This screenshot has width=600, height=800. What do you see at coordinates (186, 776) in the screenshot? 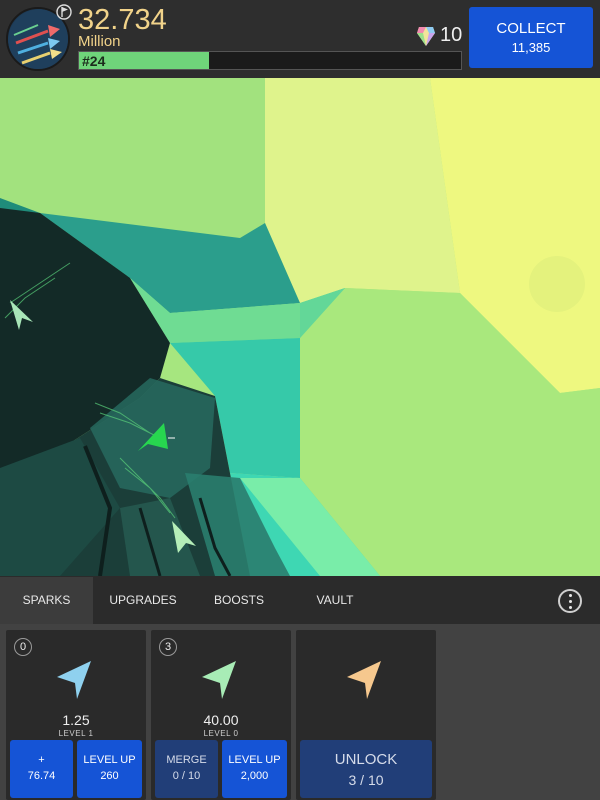
I see `button-progress: 0 / 10` at bounding box center [186, 776].